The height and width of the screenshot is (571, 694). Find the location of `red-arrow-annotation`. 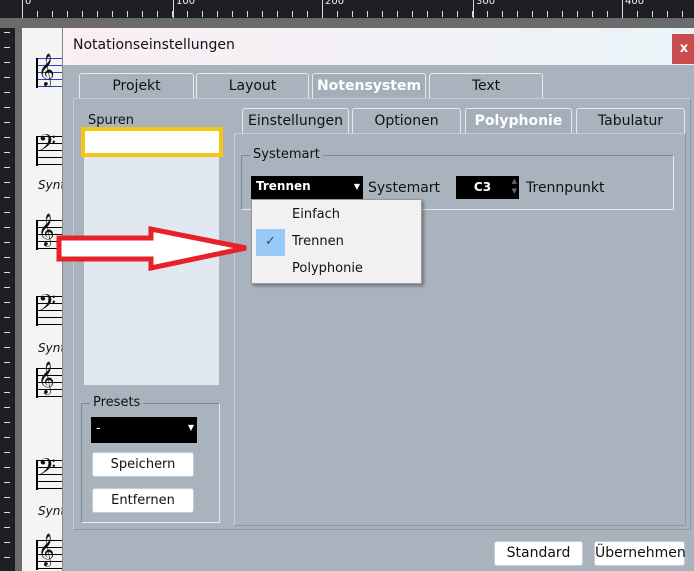

red-arrow-annotation is located at coordinates (151, 248).